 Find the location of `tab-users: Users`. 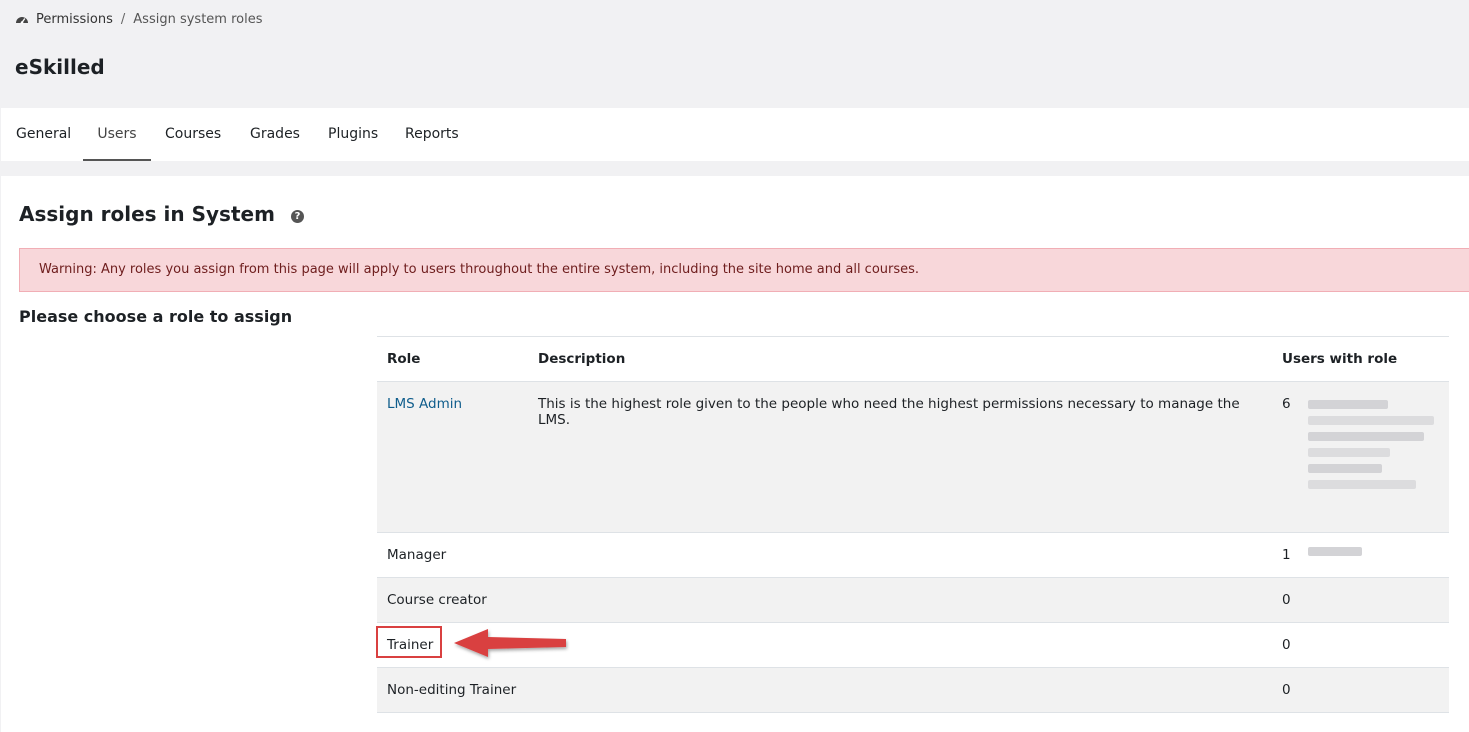

tab-users: Users is located at coordinates (117, 134).